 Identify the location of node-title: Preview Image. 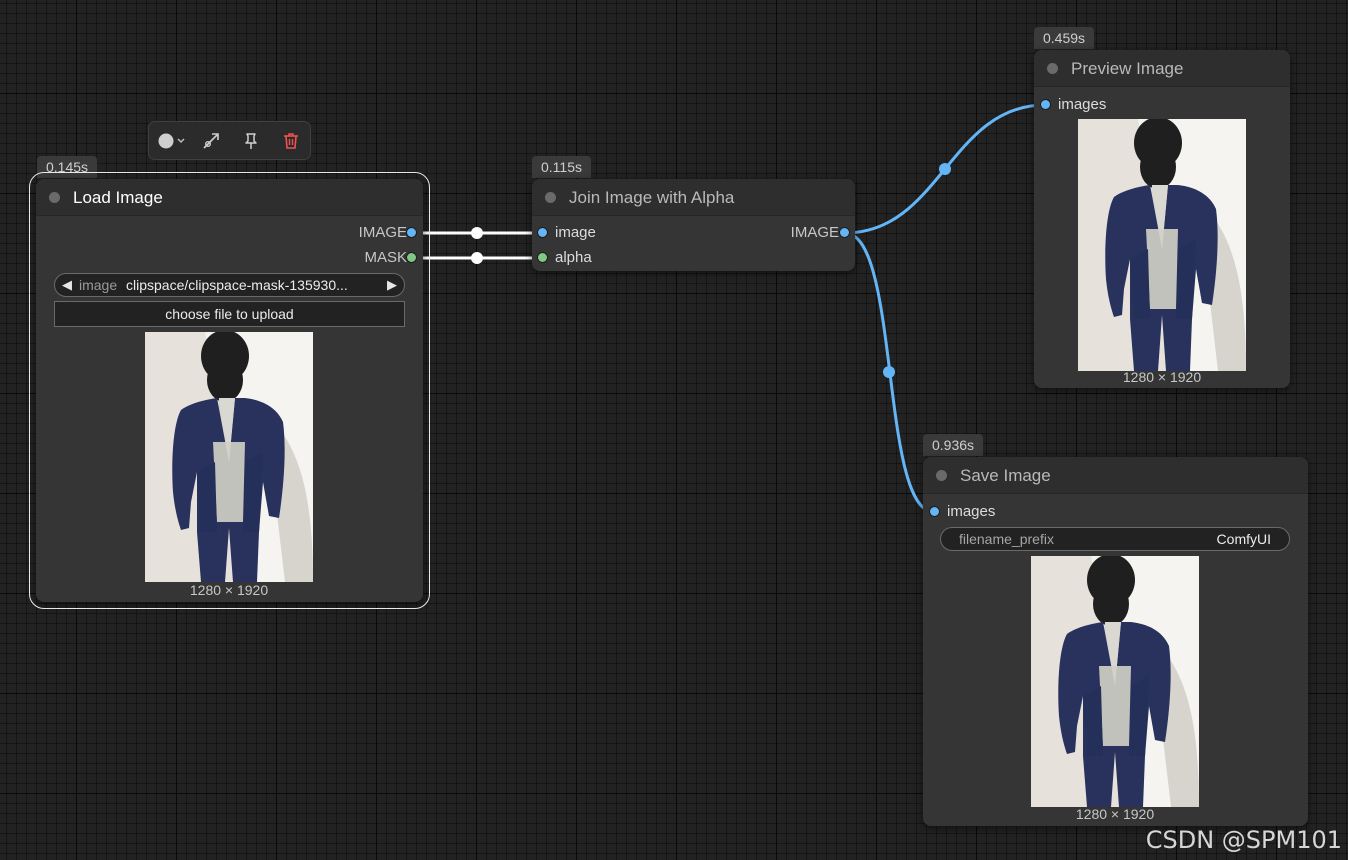
(1127, 68).